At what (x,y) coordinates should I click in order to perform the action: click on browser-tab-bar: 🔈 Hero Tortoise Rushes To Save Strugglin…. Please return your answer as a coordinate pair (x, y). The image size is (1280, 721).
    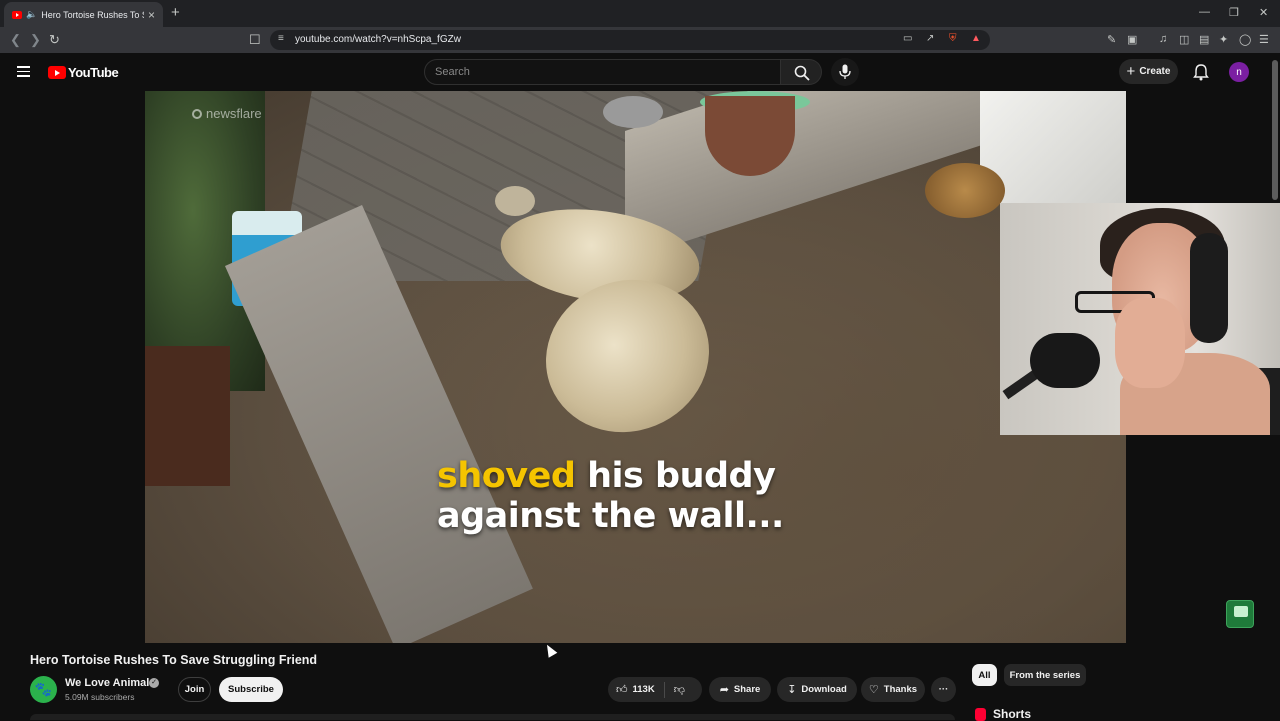
    Looking at the image, I should click on (640, 13).